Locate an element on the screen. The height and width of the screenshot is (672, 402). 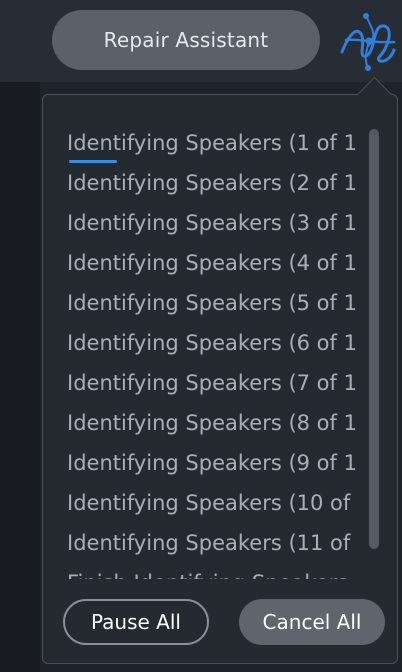
task-item: Identifying Speakers (6 of 1 is located at coordinates (217, 343).